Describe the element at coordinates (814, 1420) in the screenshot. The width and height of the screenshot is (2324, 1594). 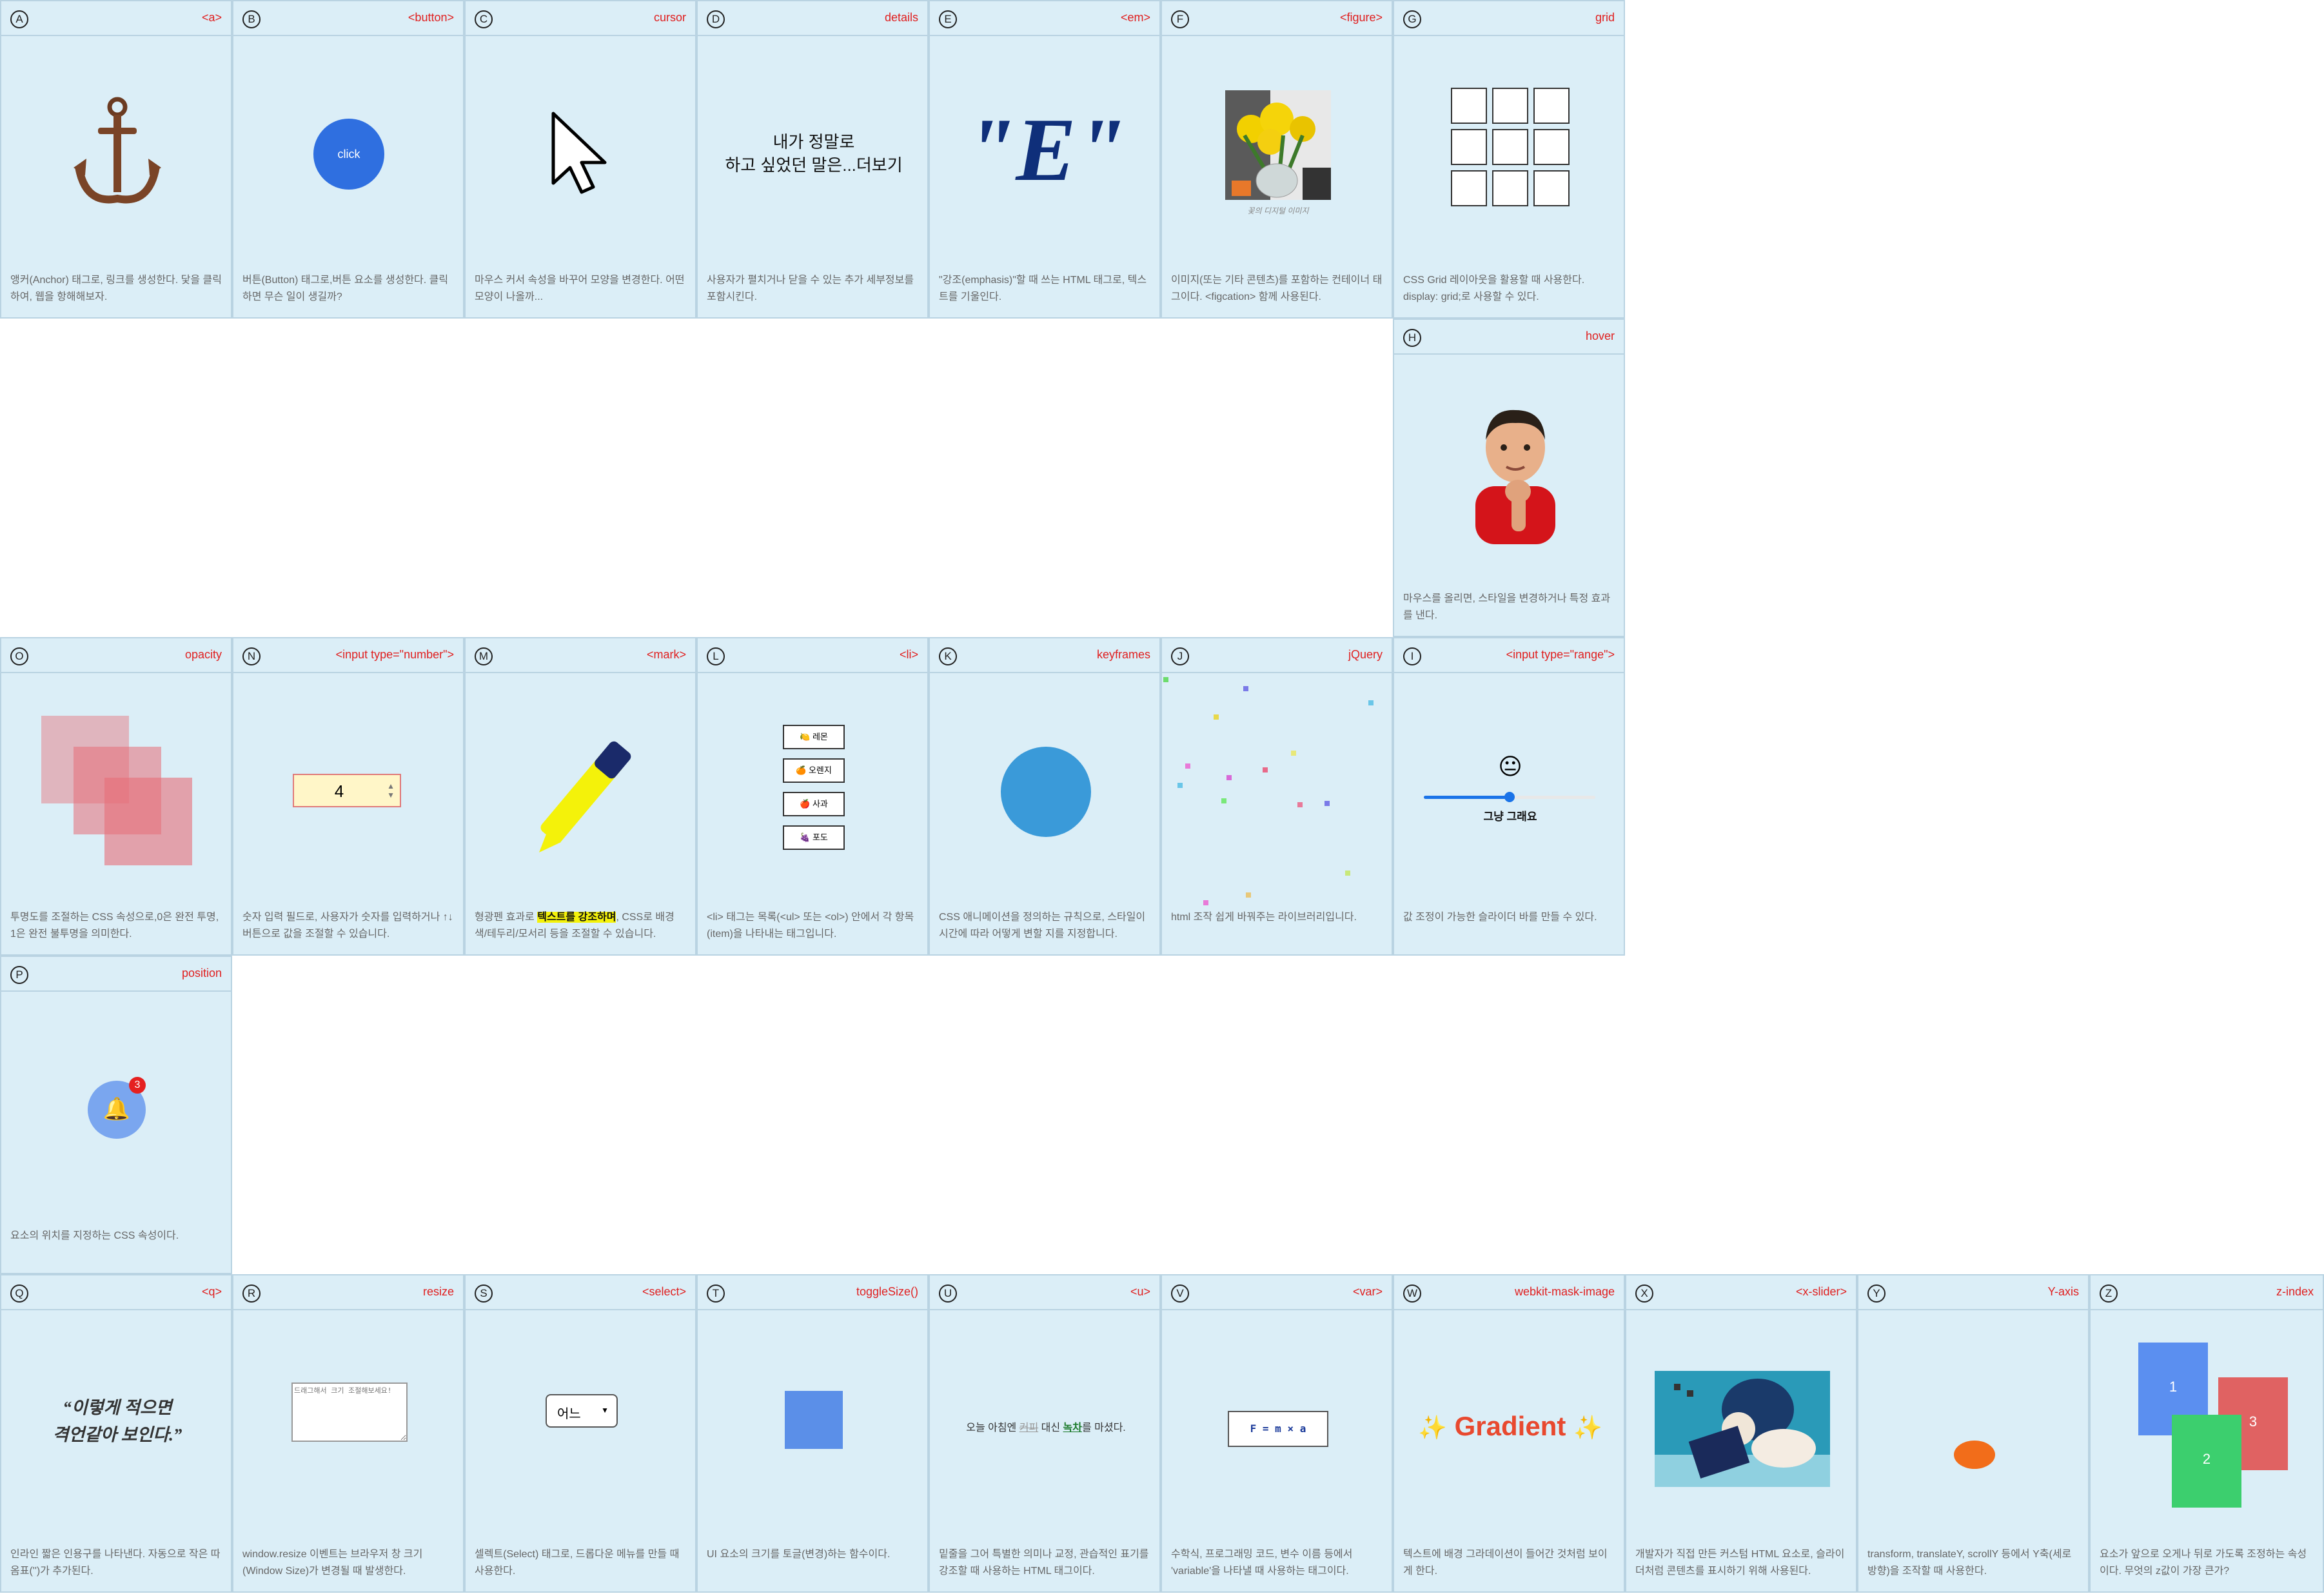
I see `toggle-size-box` at that location.